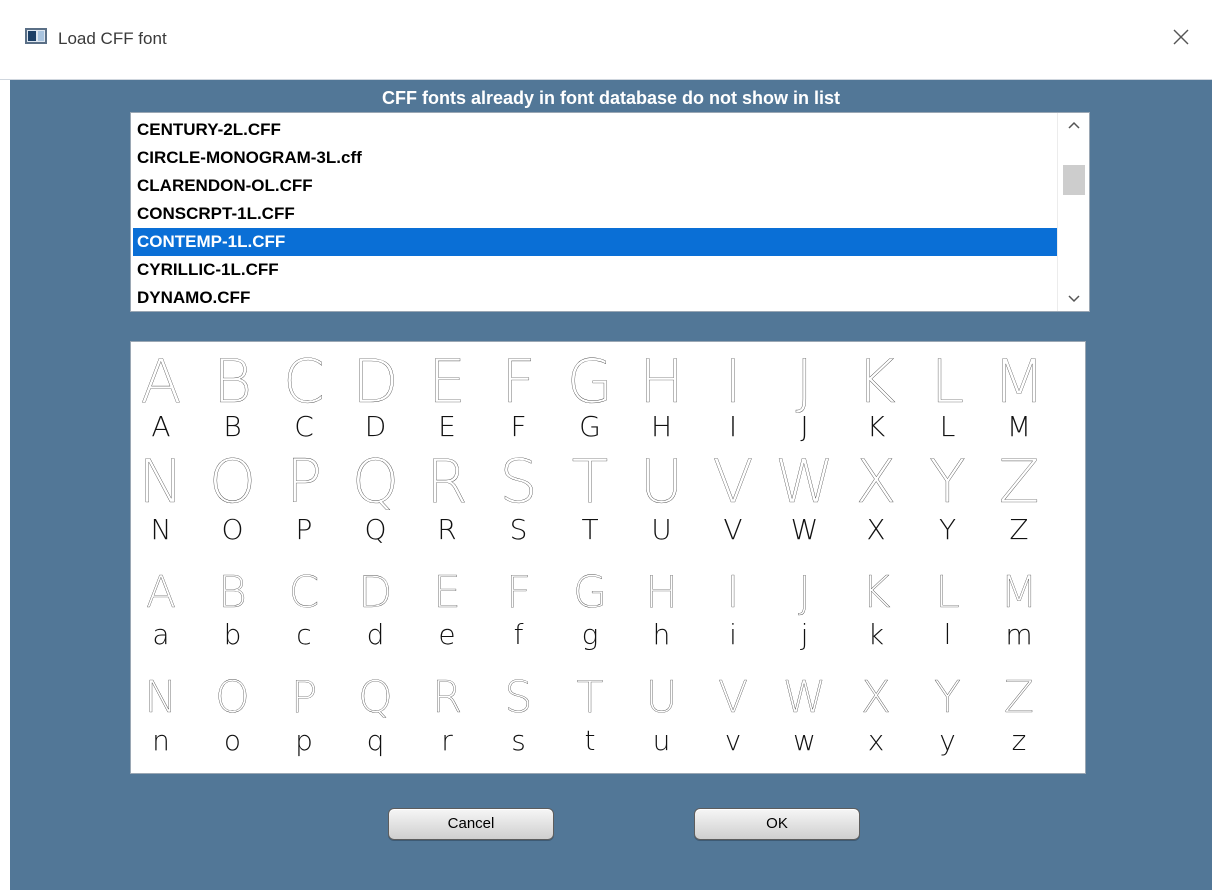 The width and height of the screenshot is (1212, 890). I want to click on scroll-down-button, so click(1074, 299).